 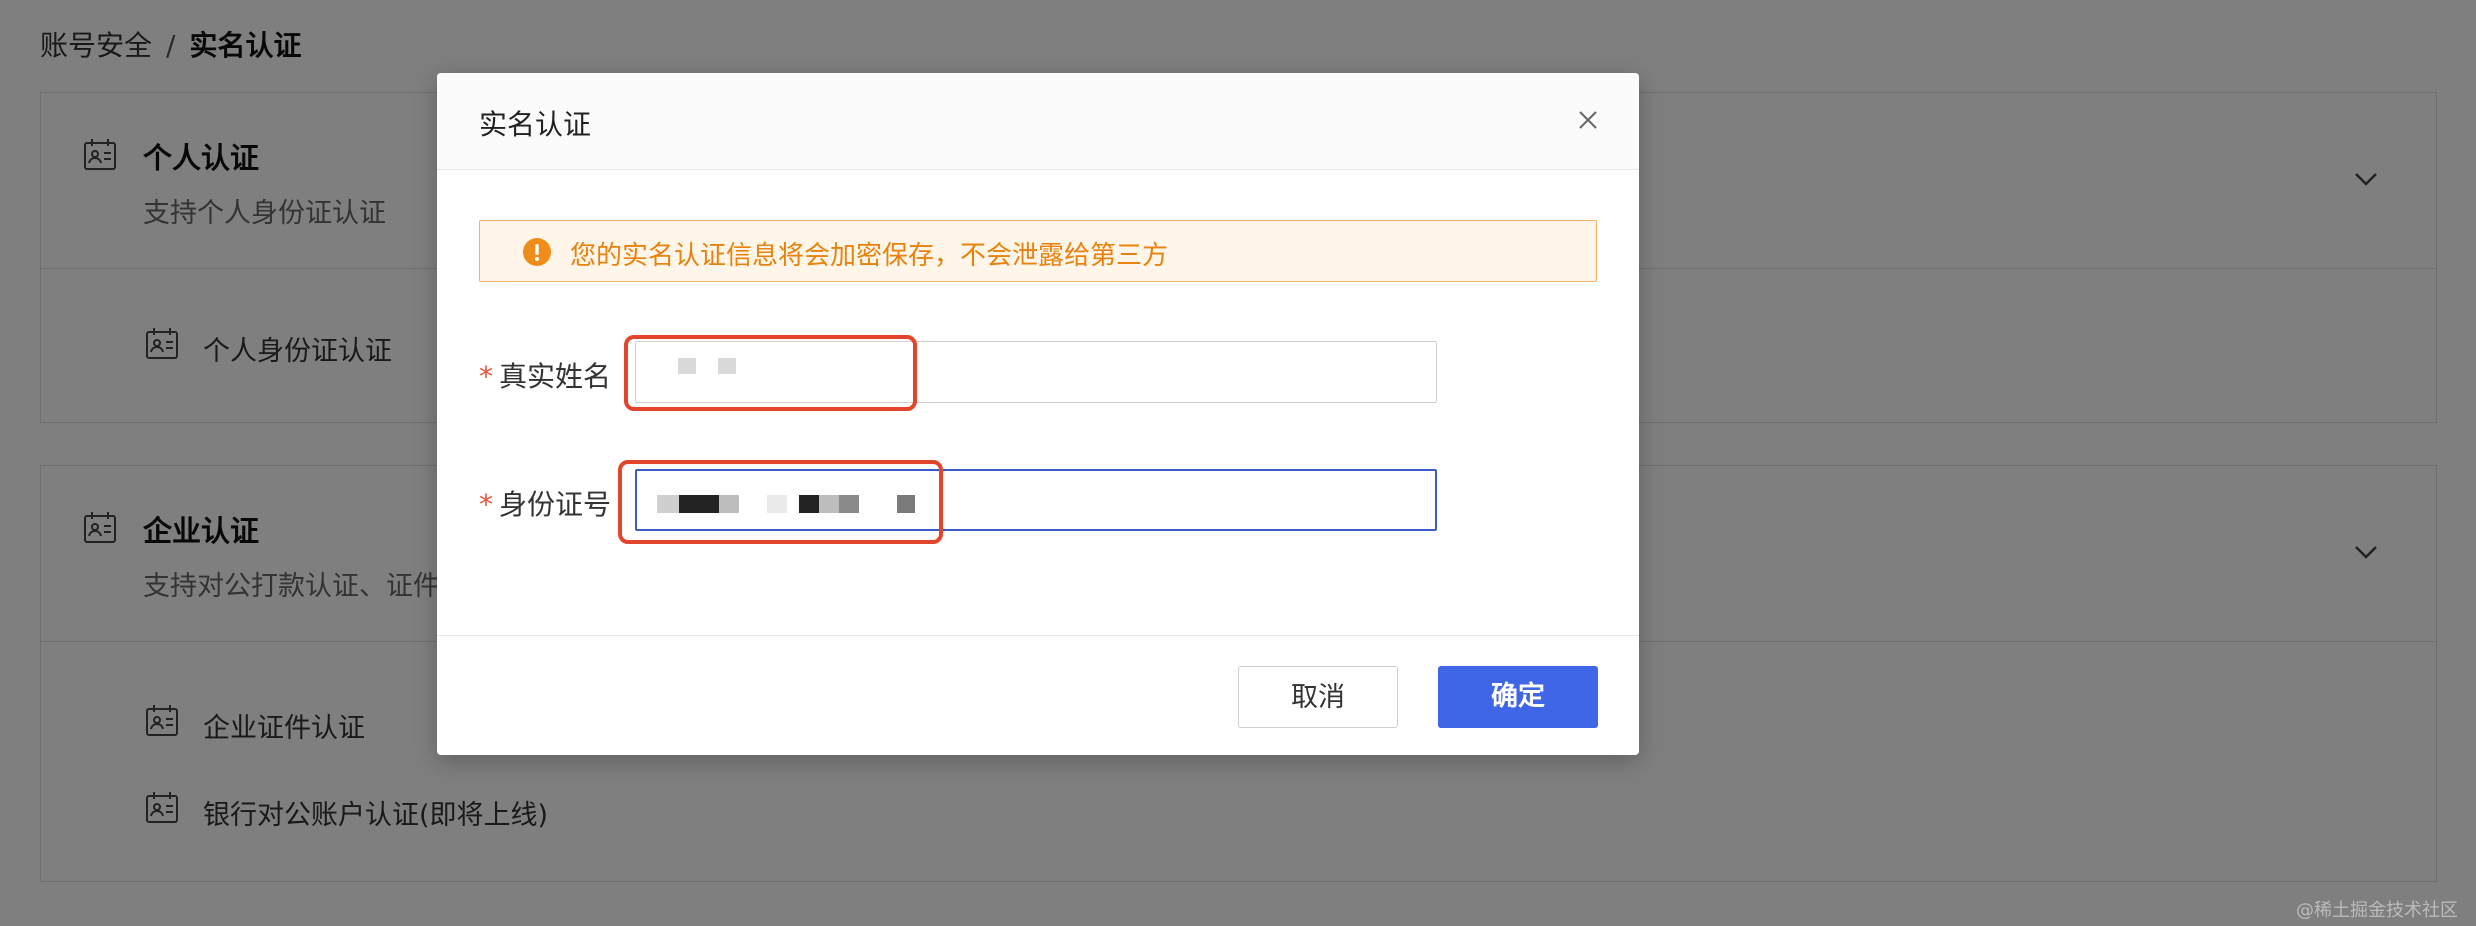 I want to click on dialog-title: 实名认证, so click(x=535, y=124).